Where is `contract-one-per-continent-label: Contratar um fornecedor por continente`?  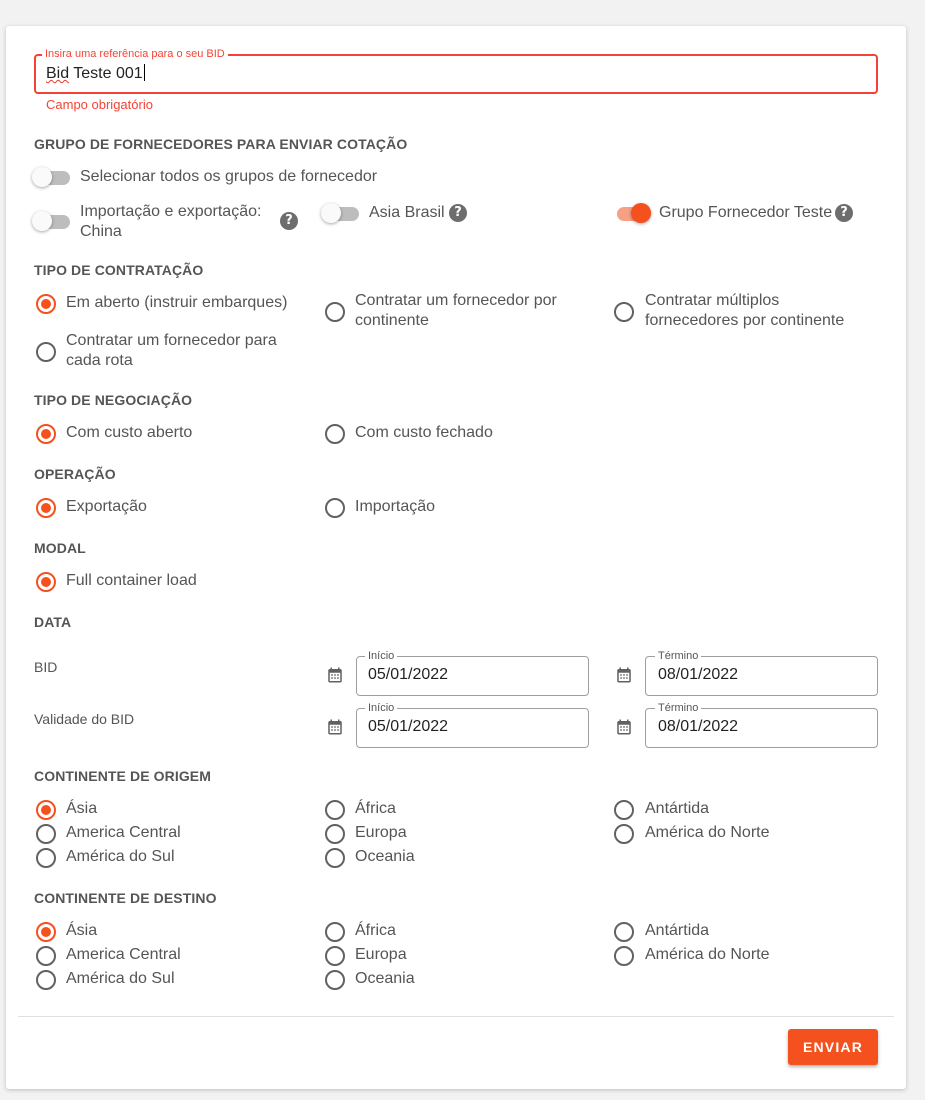
contract-one-per-continent-label: Contratar um fornecedor por continente is located at coordinates (456, 310).